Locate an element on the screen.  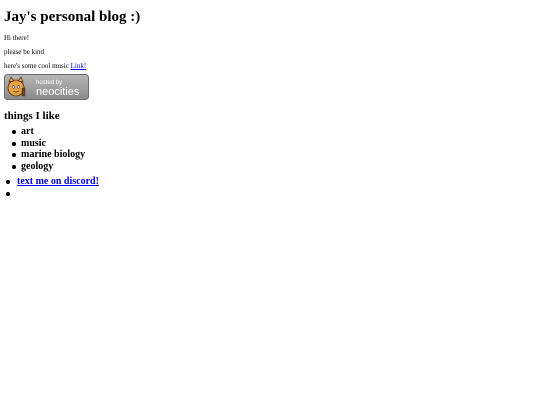
music-paragraph: here's some cool music Link! is located at coordinates (270, 66).